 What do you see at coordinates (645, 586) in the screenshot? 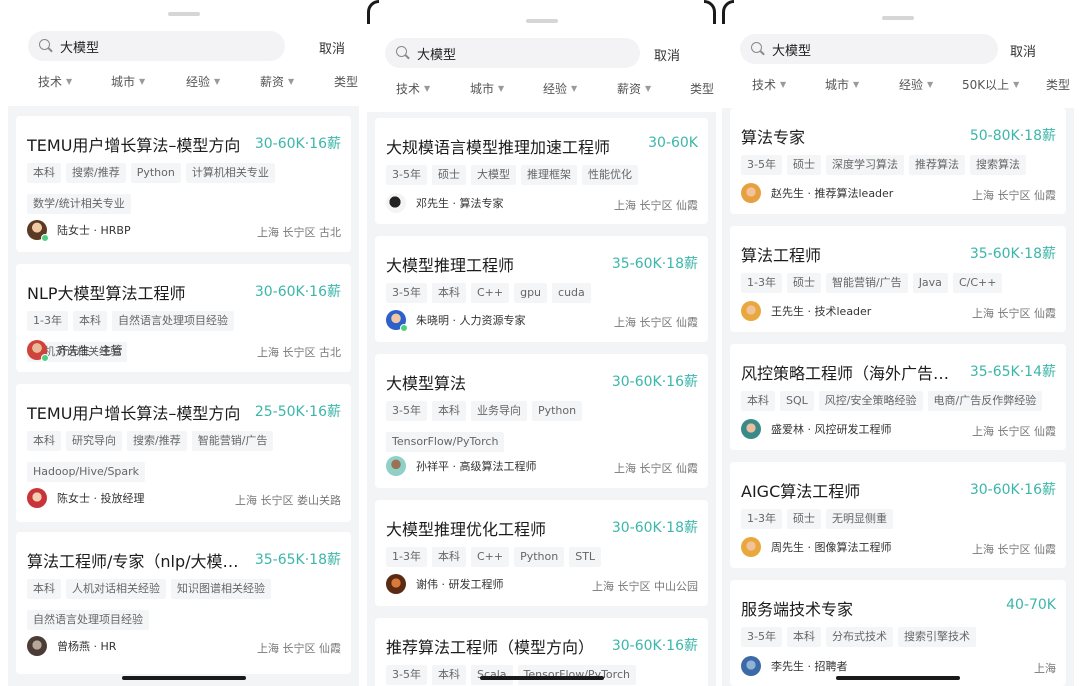
I see `job-location: 上海 长宁区 中山公园` at bounding box center [645, 586].